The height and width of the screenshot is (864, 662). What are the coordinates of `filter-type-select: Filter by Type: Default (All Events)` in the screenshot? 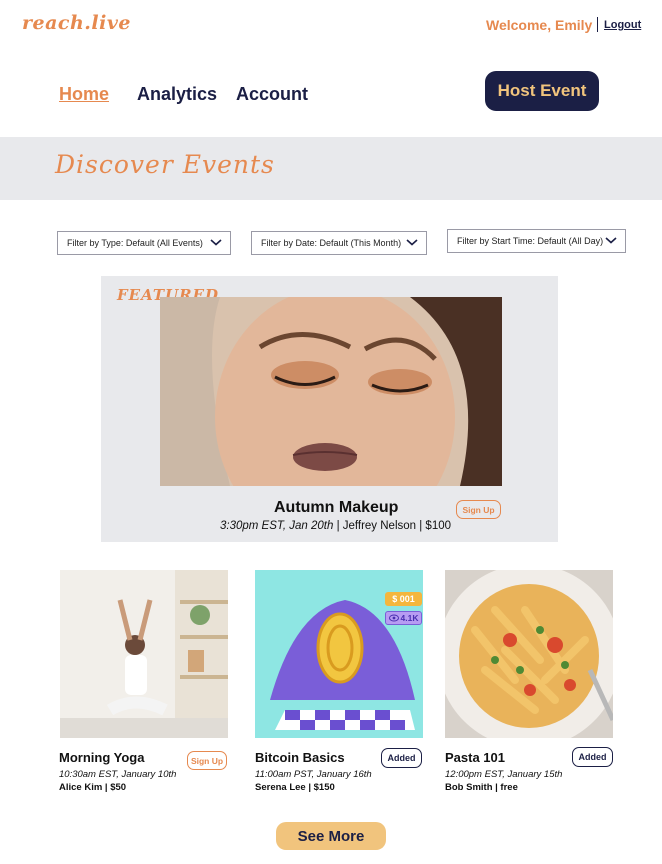 It's located at (144, 243).